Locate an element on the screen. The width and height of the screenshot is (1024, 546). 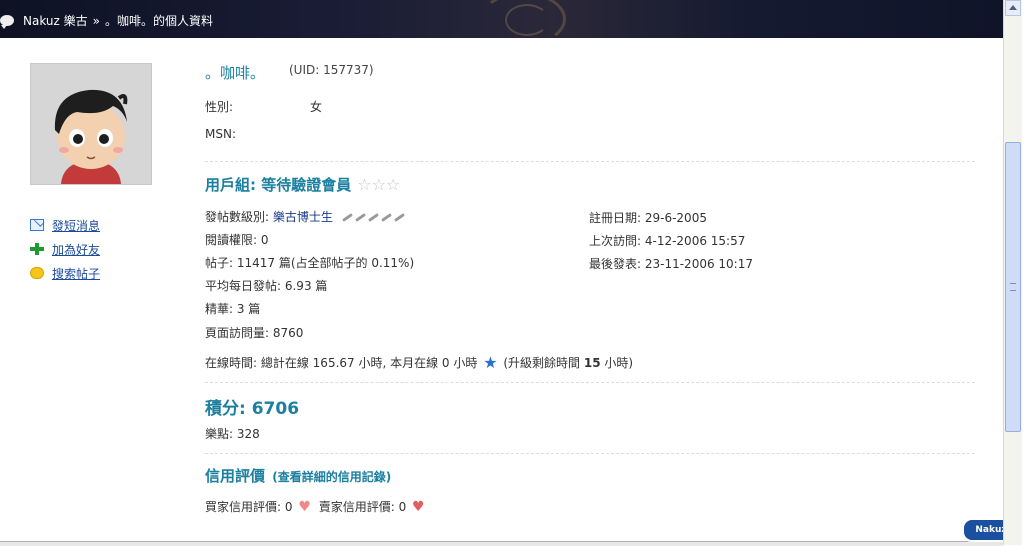
credit-detail-link: (查看詳細的信用記錄) is located at coordinates (331, 477).